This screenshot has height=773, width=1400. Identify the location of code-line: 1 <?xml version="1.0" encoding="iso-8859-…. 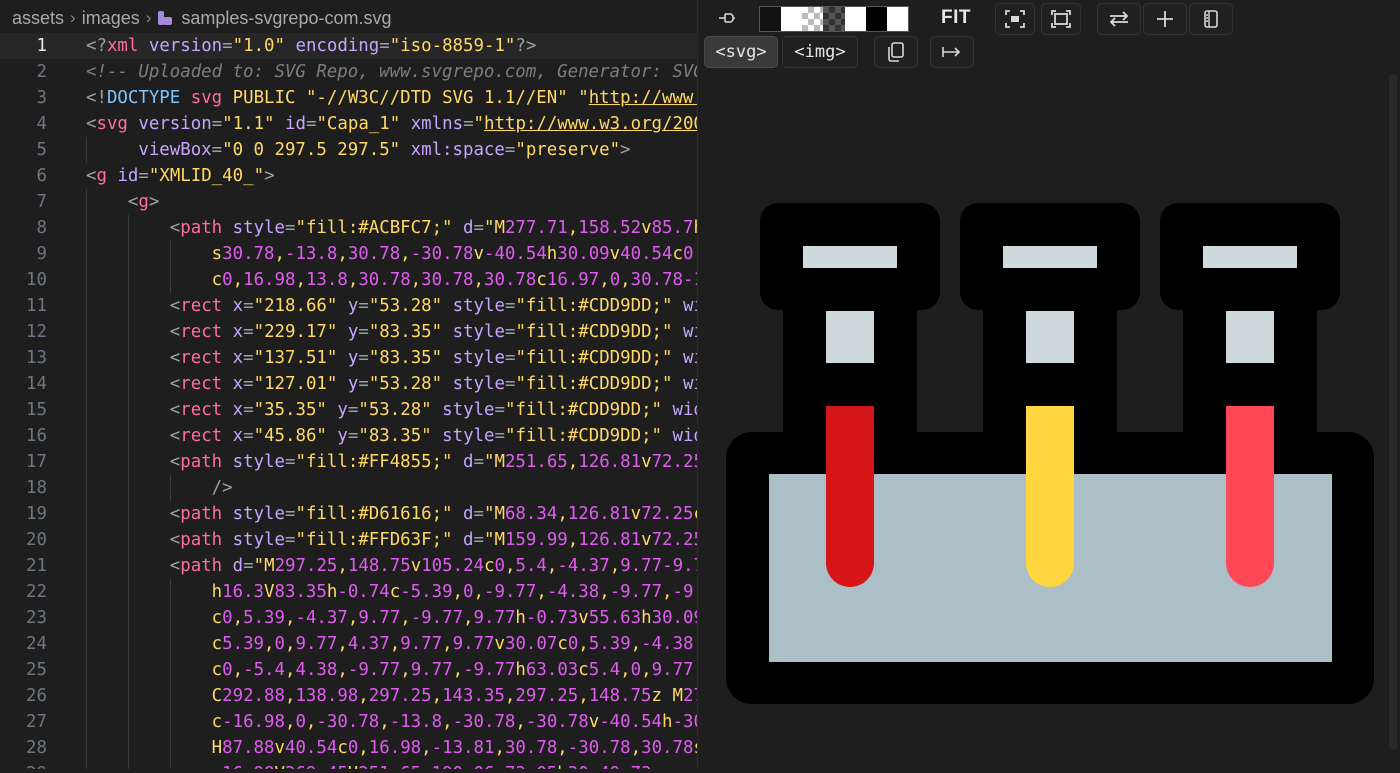
(348, 46).